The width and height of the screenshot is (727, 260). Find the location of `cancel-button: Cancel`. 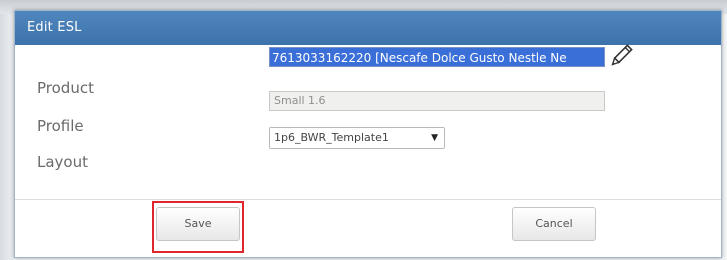

cancel-button: Cancel is located at coordinates (554, 224).